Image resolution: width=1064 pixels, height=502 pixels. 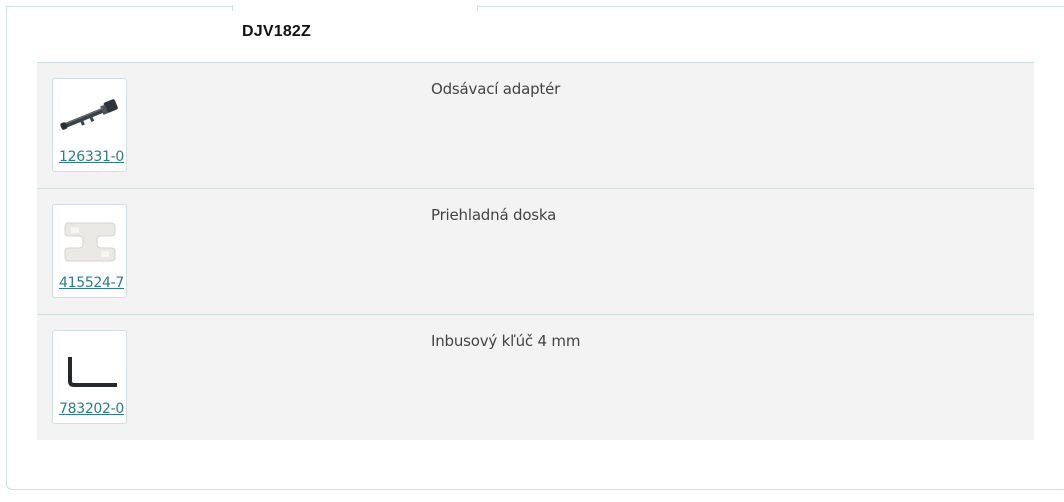 I want to click on part-name: Inbusový kľúč 4 mm, so click(x=506, y=341).